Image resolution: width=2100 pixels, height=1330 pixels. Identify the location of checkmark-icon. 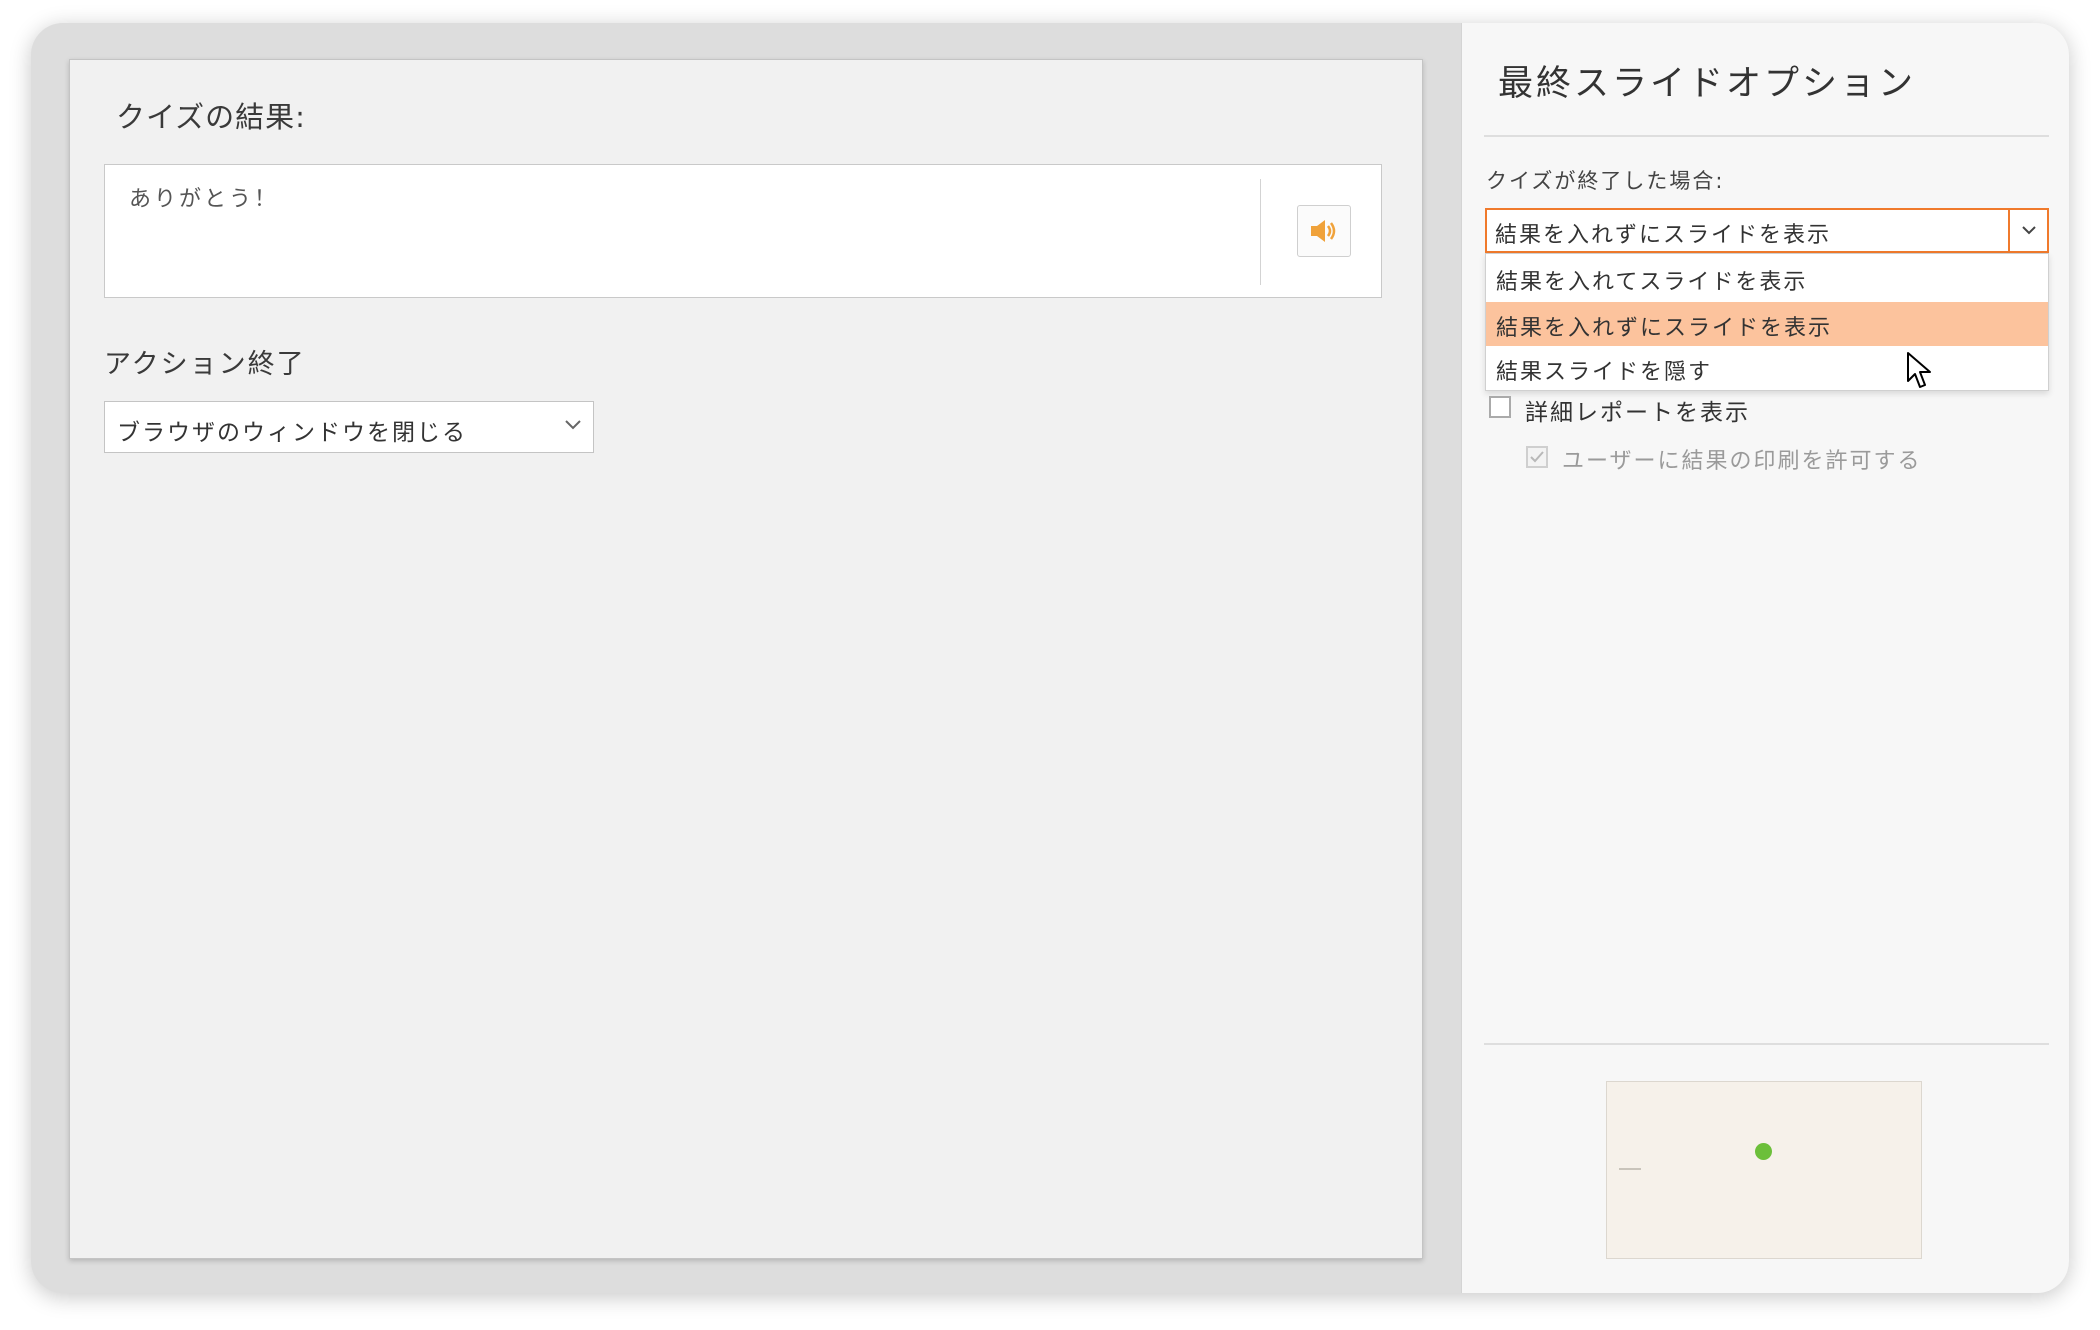
(1537, 457).